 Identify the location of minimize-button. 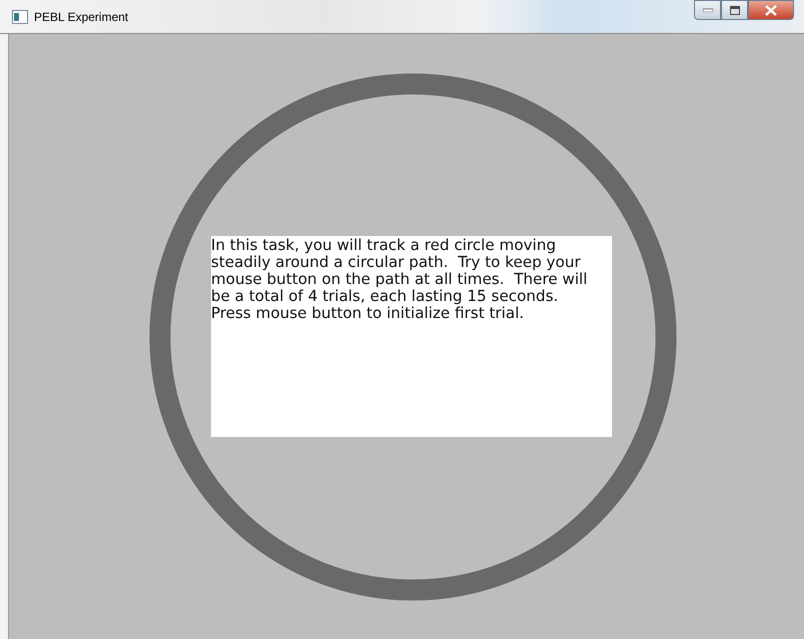
(707, 10).